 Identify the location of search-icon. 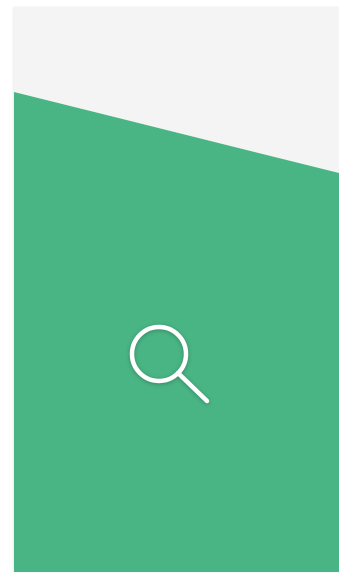
(169, 364).